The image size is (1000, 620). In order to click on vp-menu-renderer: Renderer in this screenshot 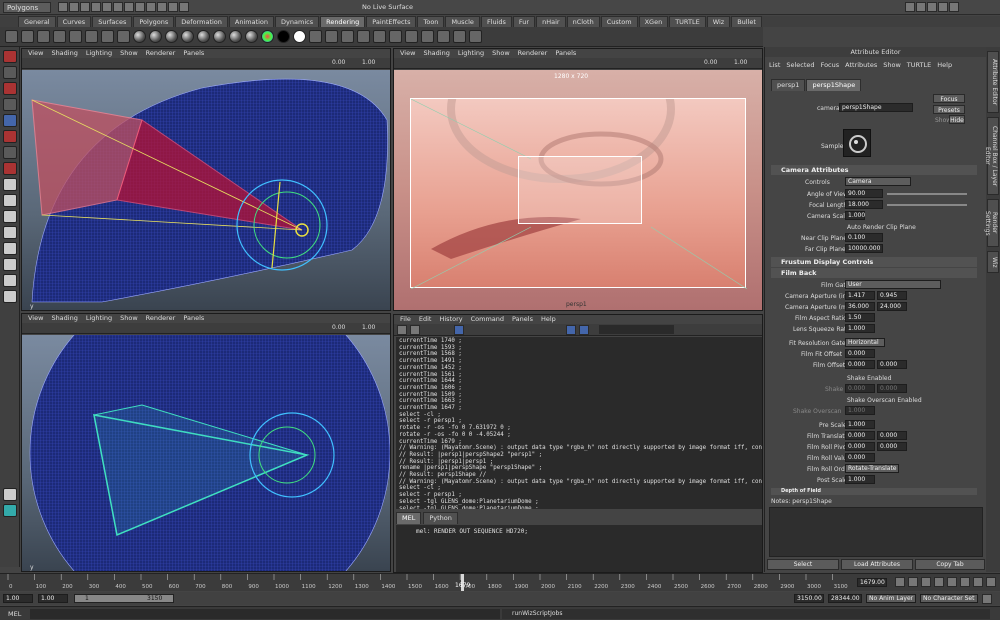, I will do `click(533, 53)`.